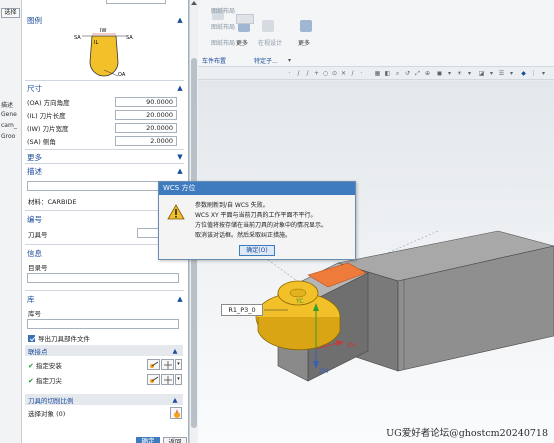 Image resolution: width=554 pixels, height=443 pixels. What do you see at coordinates (178, 379) in the screenshot?
I see `tip-point-type-dropdown: ▾` at bounding box center [178, 379].